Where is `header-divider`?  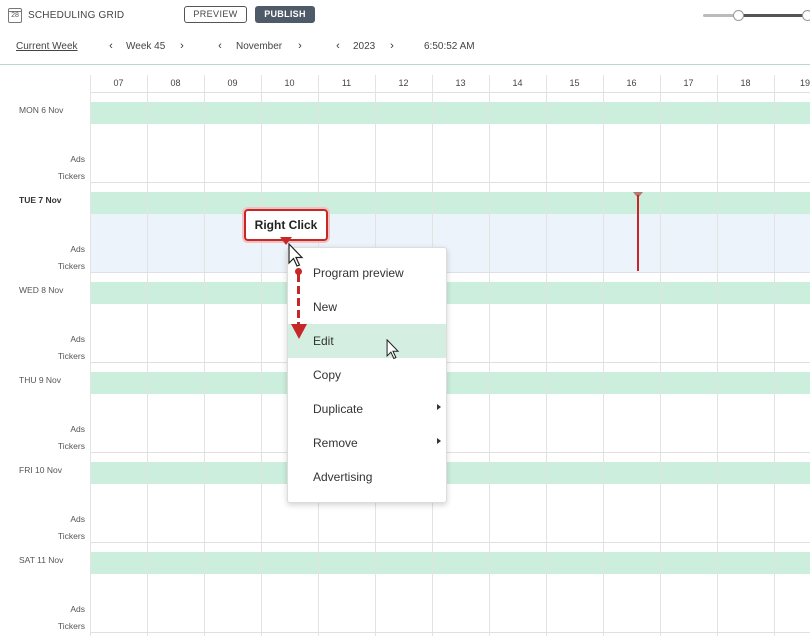 header-divider is located at coordinates (450, 92).